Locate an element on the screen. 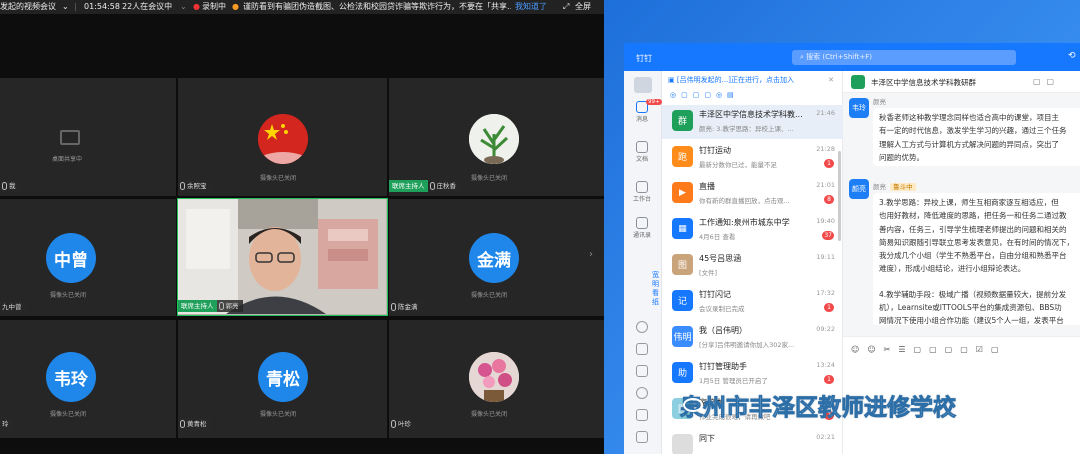 The height and width of the screenshot is (454, 1080). participant-video-tile: 联席主持人 郭亮 is located at coordinates (282, 257).